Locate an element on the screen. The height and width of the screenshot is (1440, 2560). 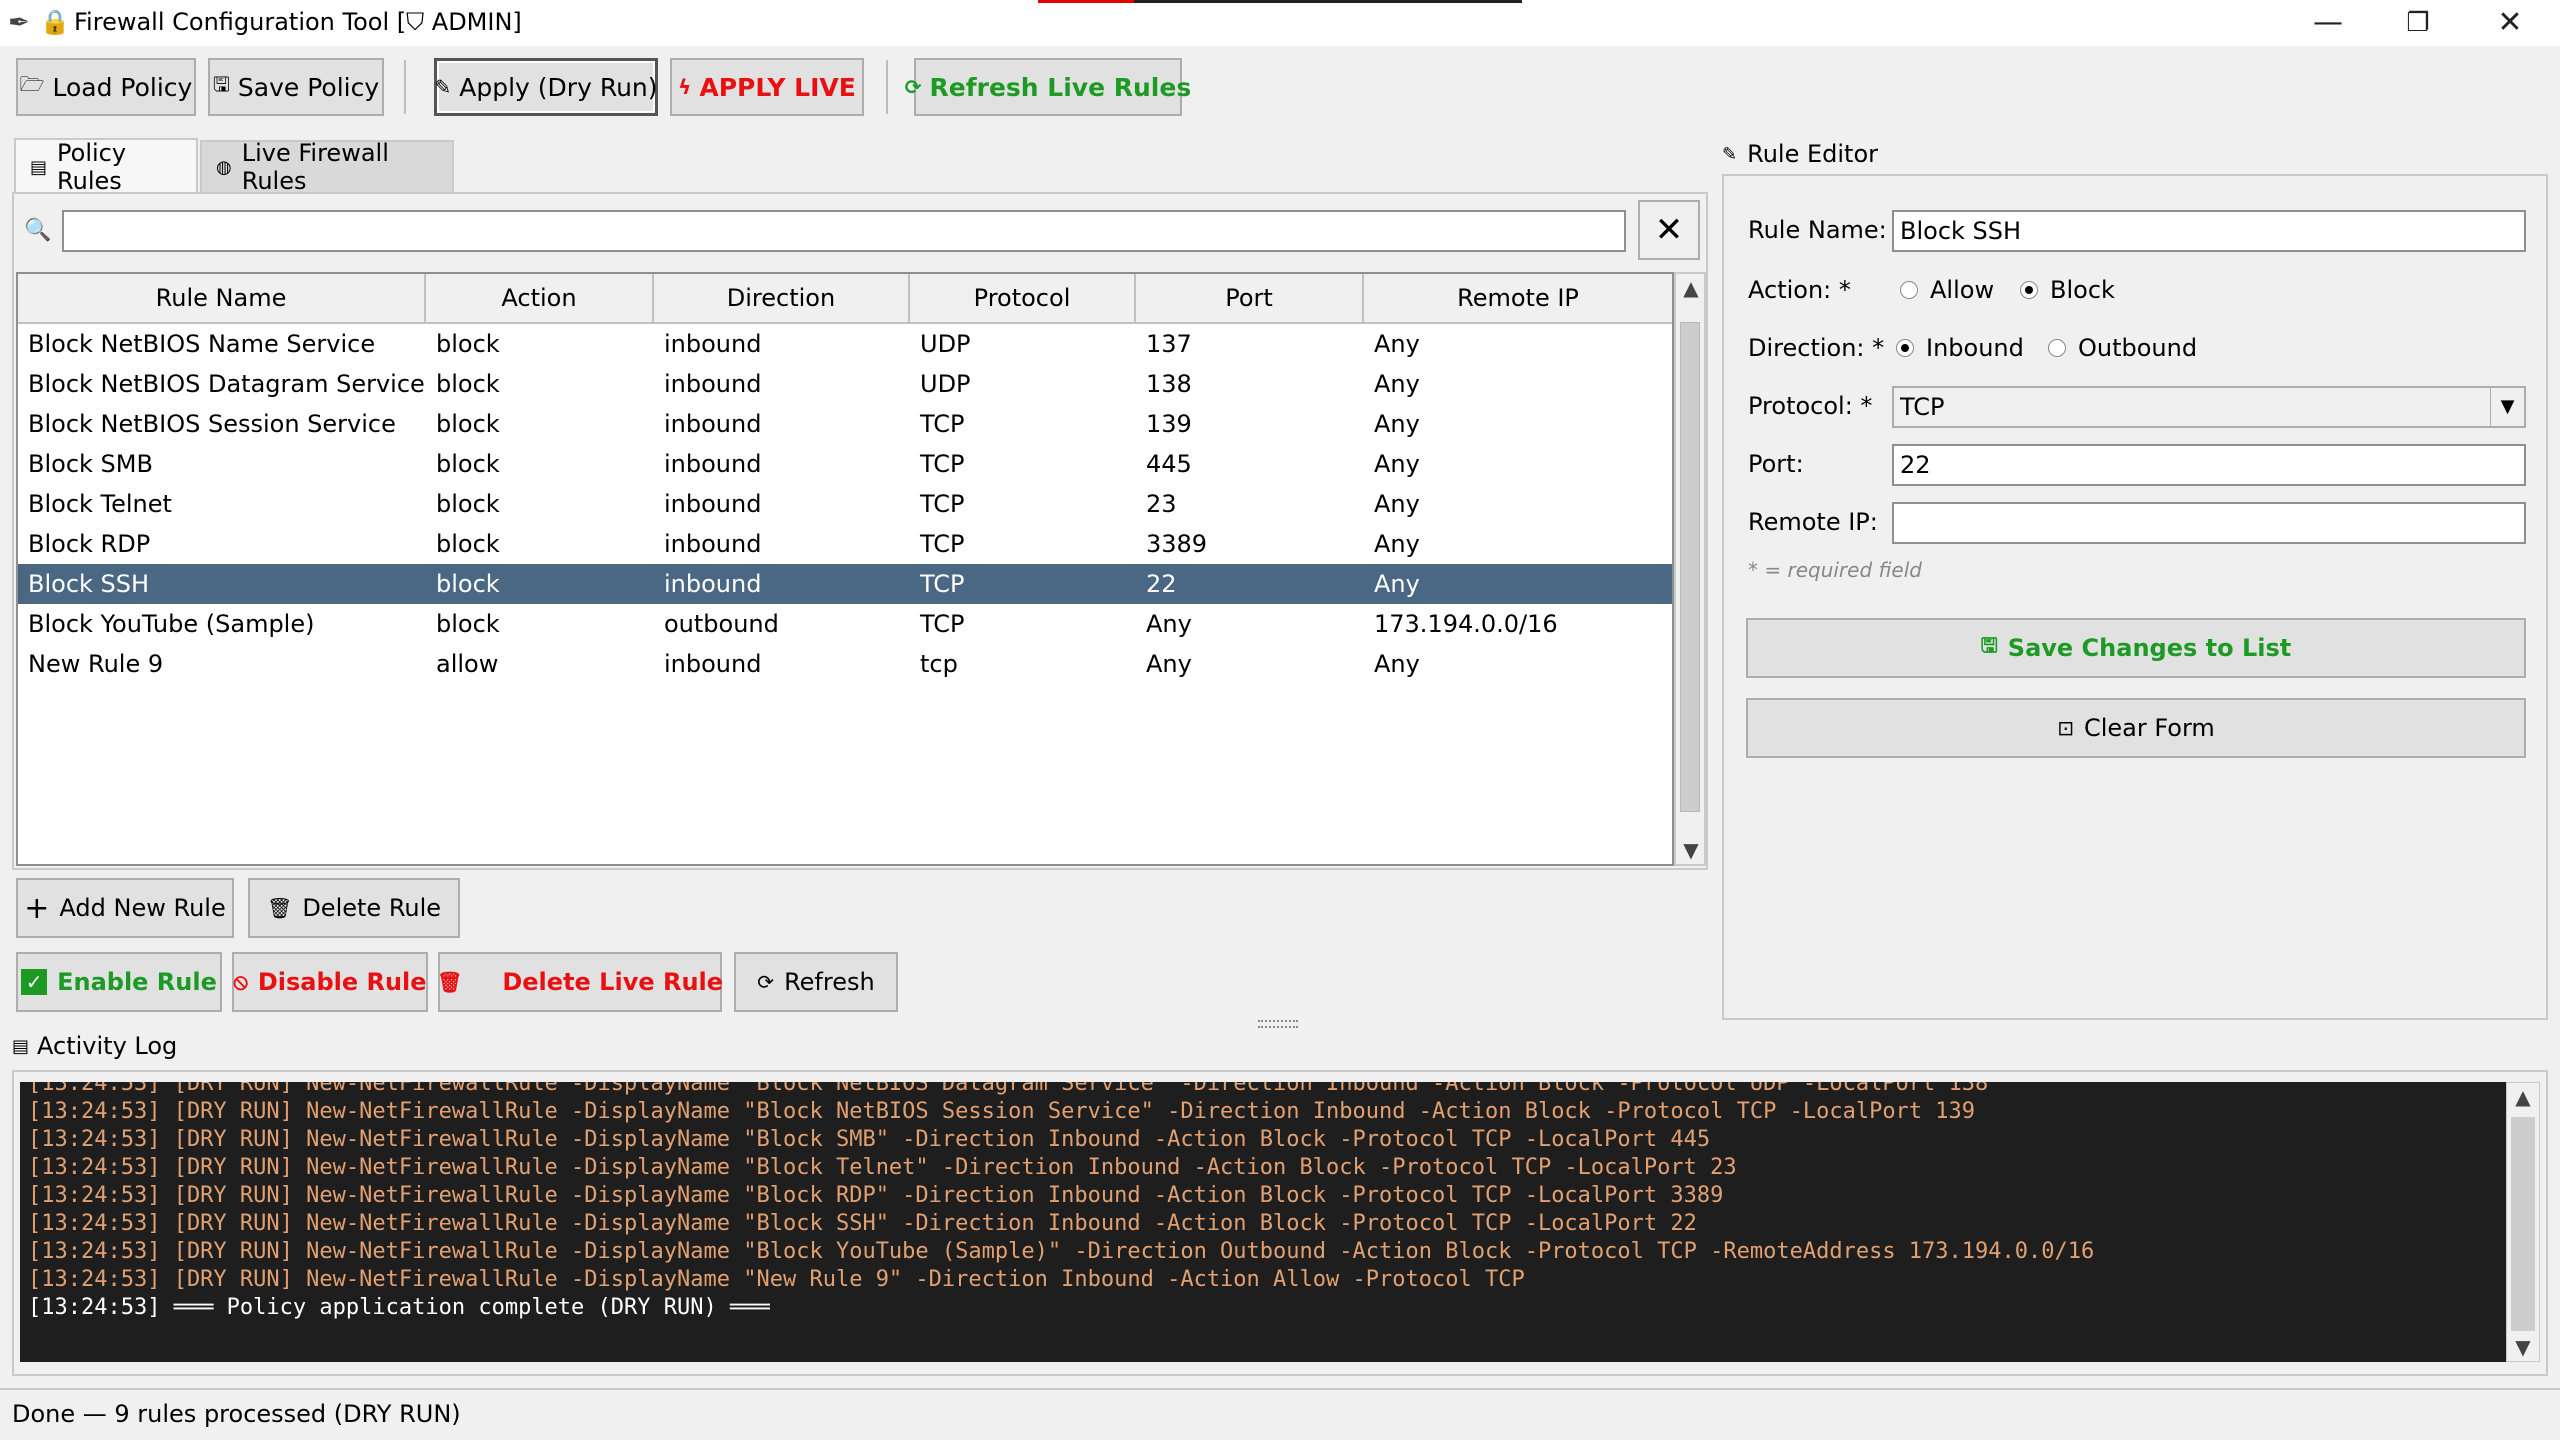
prohibited-icon: ⦸ is located at coordinates (240, 982).